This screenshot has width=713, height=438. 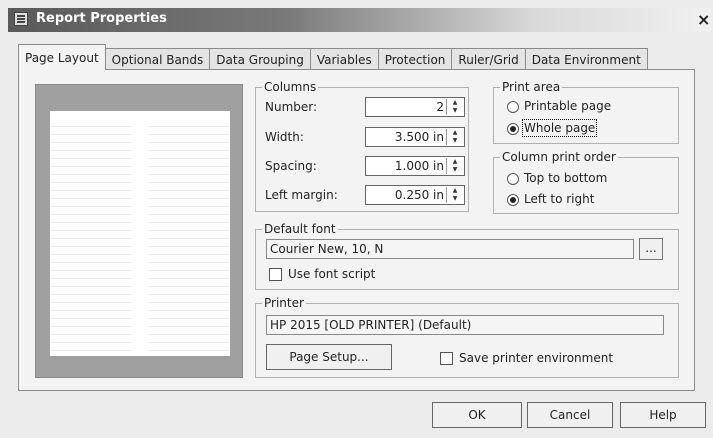 What do you see at coordinates (344, 59) in the screenshot?
I see `tab-variables: Variables` at bounding box center [344, 59].